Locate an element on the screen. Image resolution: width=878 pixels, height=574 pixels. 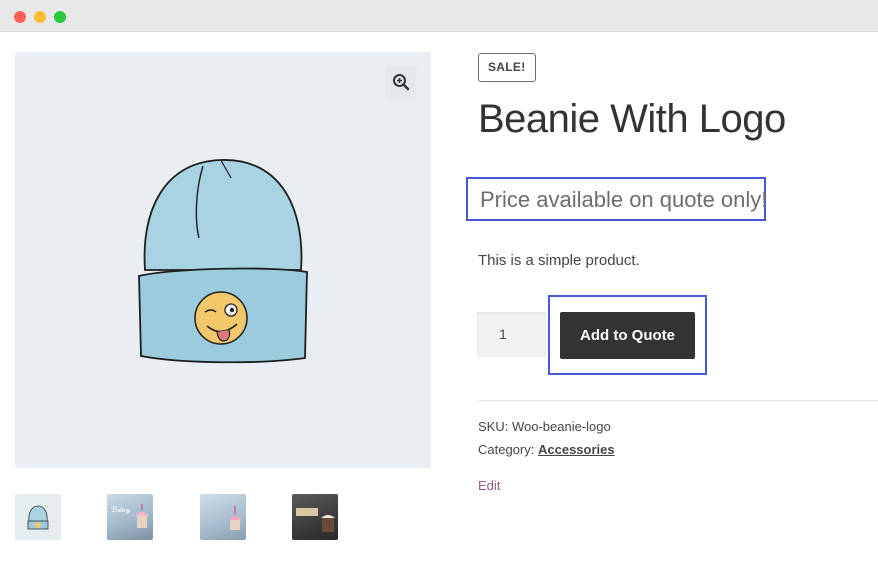
birthday-cupcake-thumbnail-1: ℬ𝒹𝒶𝓎 is located at coordinates (130, 517).